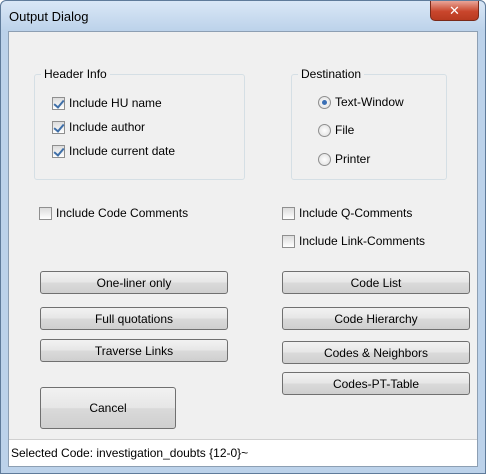 Image resolution: width=486 pixels, height=474 pixels. I want to click on include-current-date-label: Include current date, so click(122, 151).